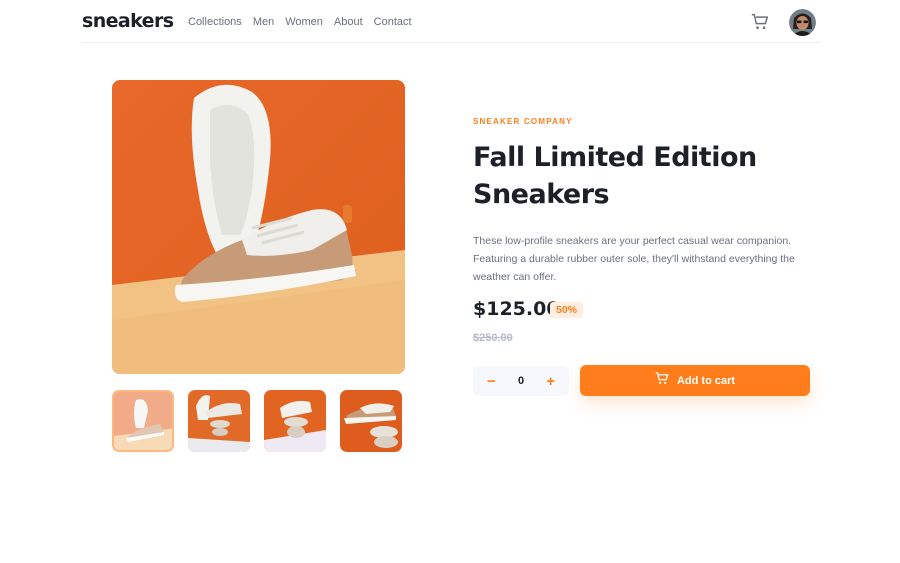 The width and height of the screenshot is (900, 563). I want to click on nav-contact: Contact, so click(393, 22).